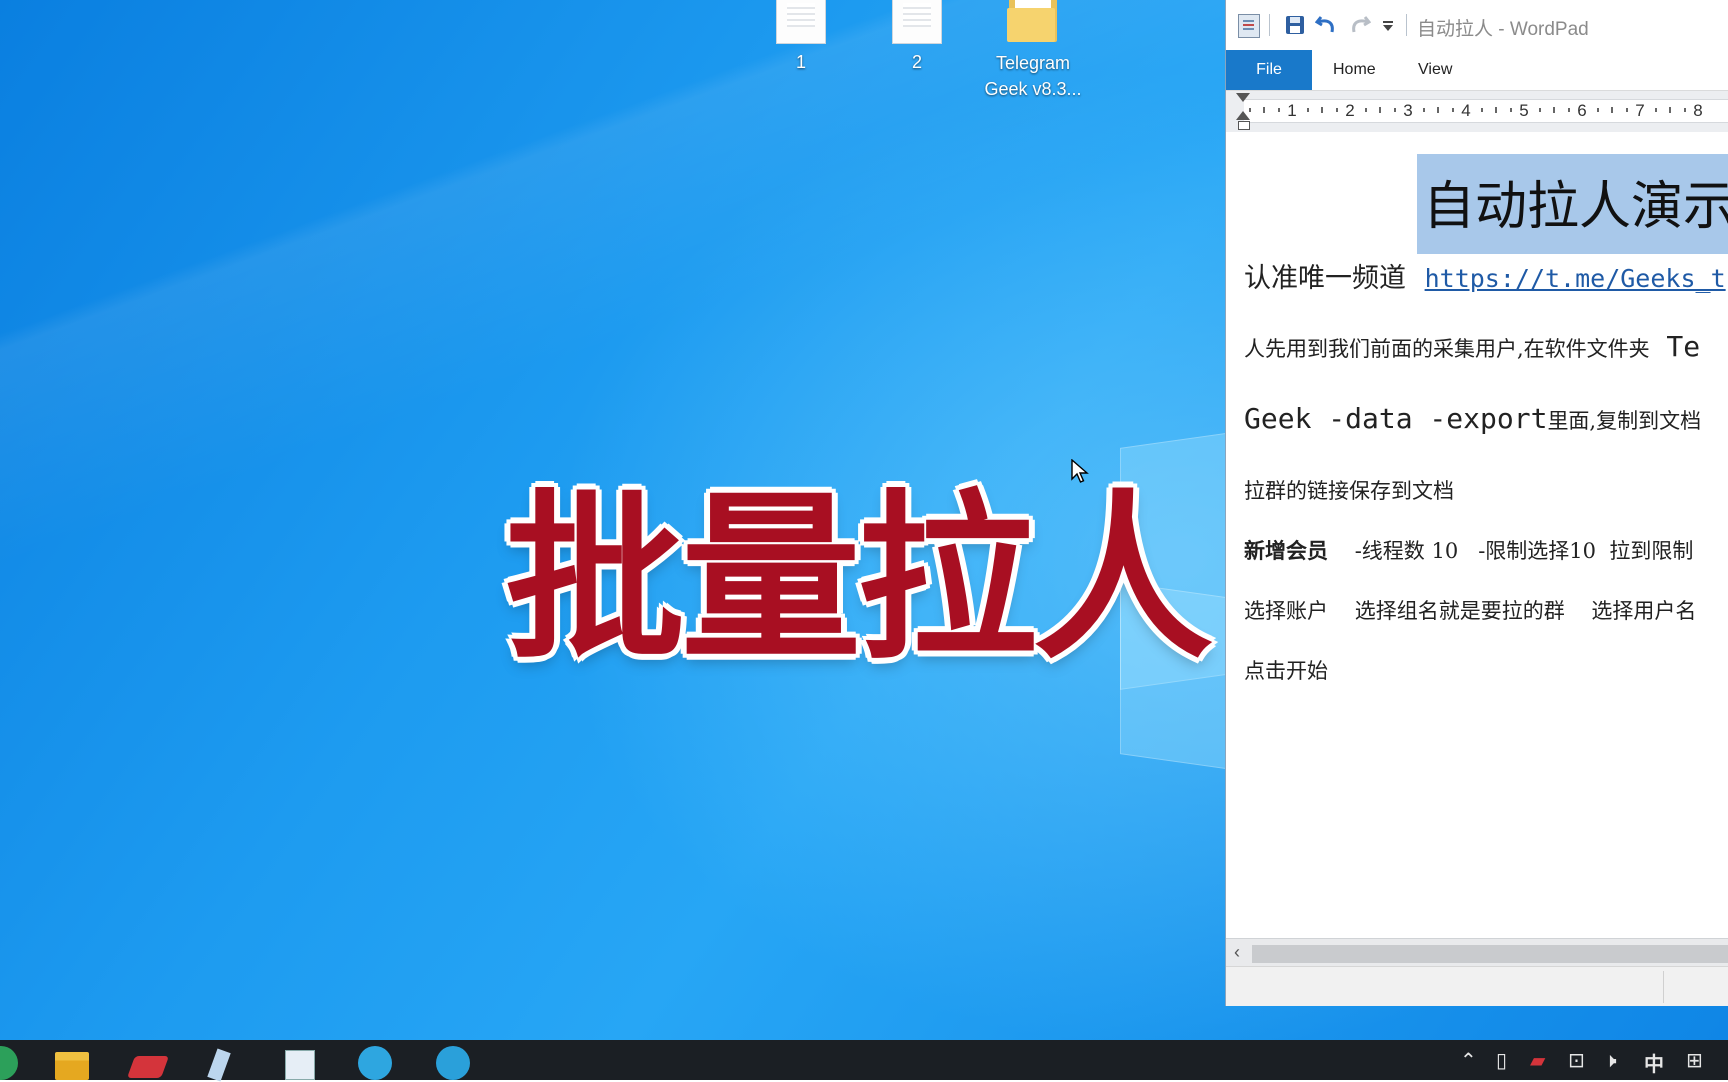 Image resolution: width=1728 pixels, height=1082 pixels. I want to click on wordpad-taskbar-icon, so click(300, 1065).